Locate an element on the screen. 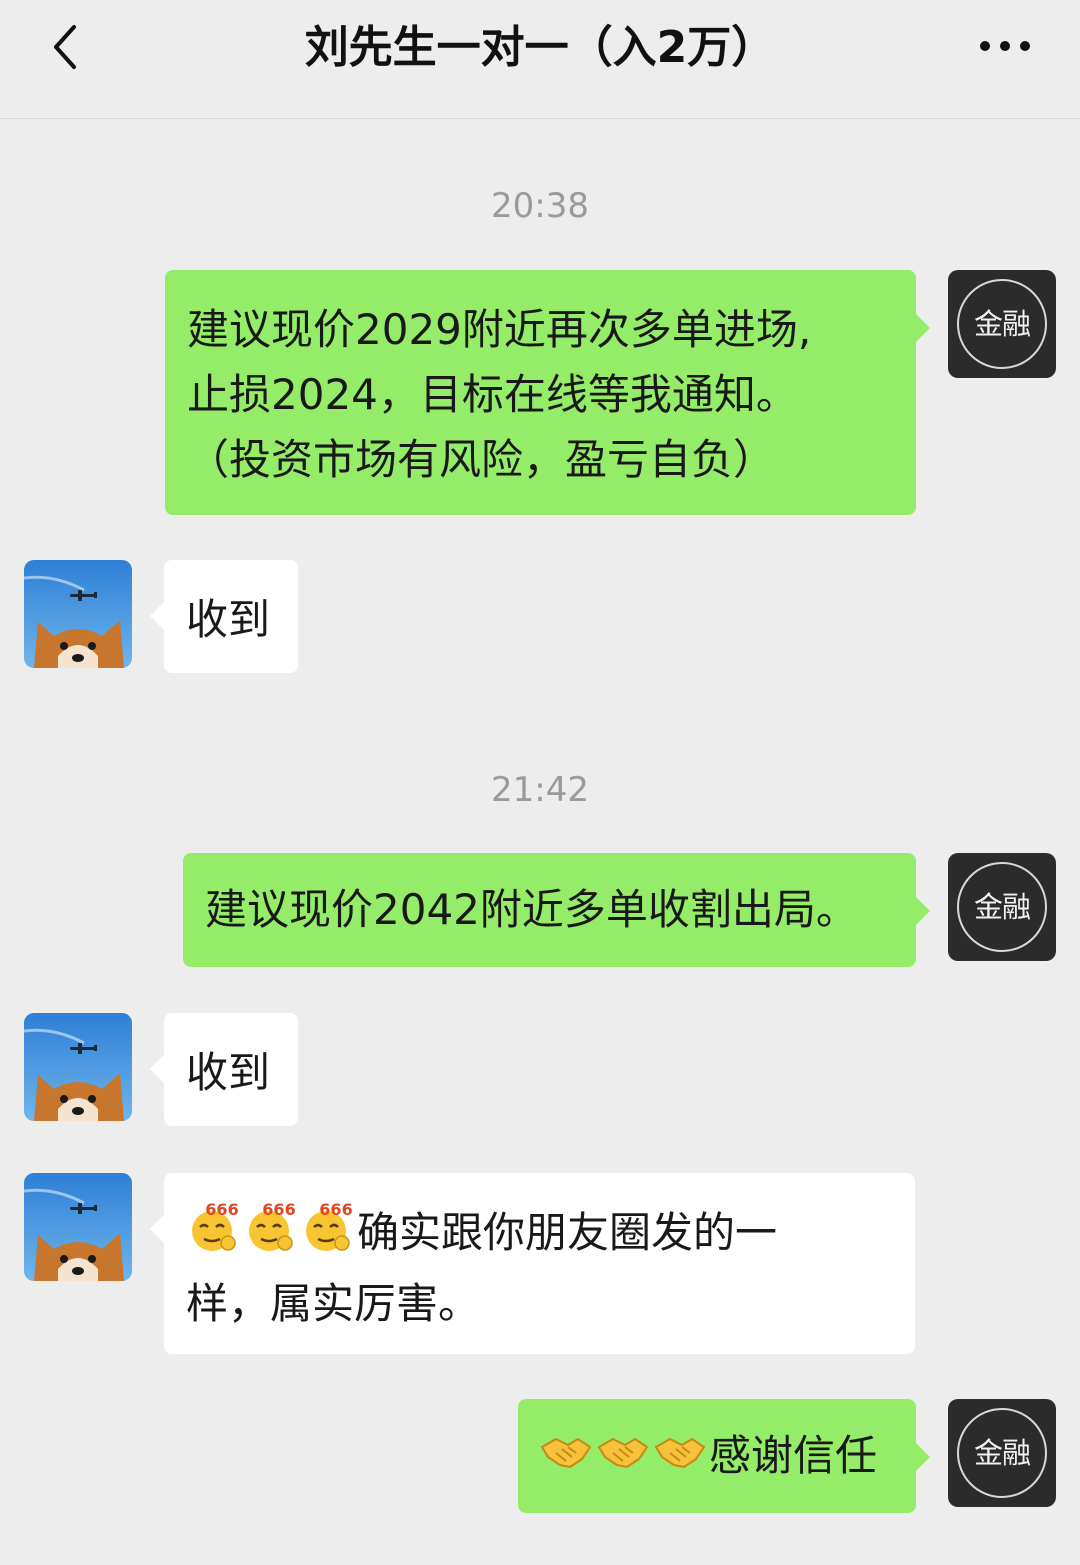 The image size is (1080, 1565). message-line: 666 666 666 确实跟你朋友圈发的一 is located at coordinates (539, 1235).